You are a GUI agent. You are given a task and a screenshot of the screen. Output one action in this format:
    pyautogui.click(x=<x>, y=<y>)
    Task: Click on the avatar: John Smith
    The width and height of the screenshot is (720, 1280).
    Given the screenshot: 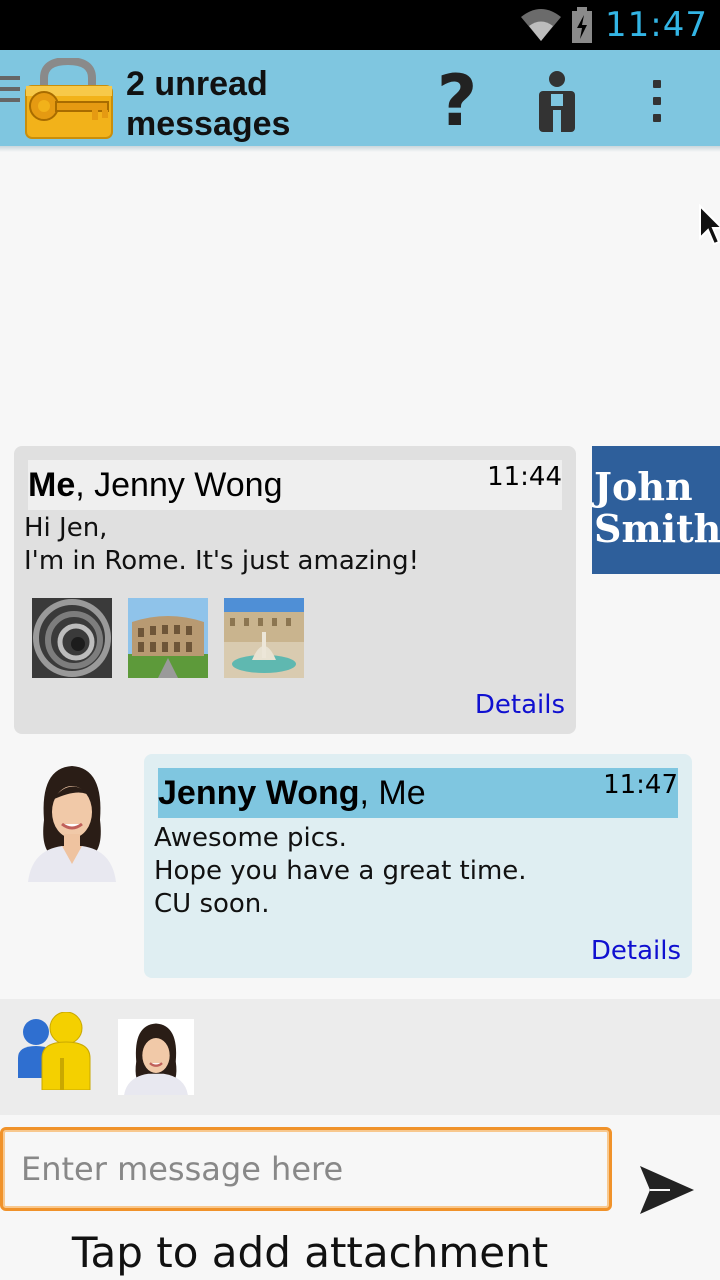 What is the action you would take?
    pyautogui.click(x=656, y=510)
    